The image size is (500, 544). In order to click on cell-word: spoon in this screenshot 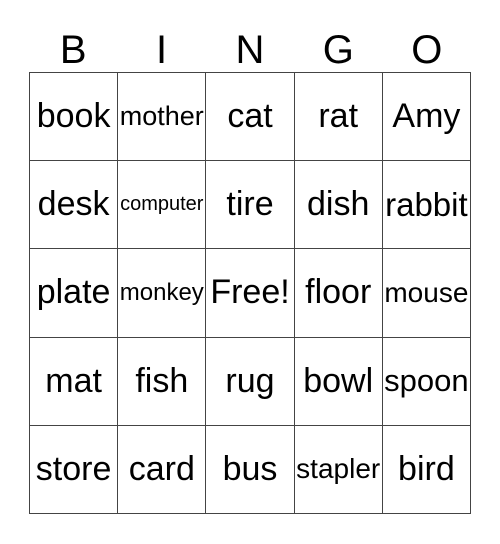, I will do `click(426, 381)`.